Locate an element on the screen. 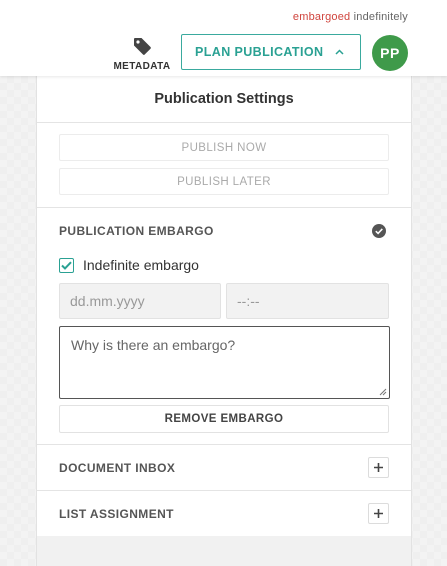 This screenshot has height=566, width=447. embargo-date-field: dd.mm.yyyy is located at coordinates (140, 301).